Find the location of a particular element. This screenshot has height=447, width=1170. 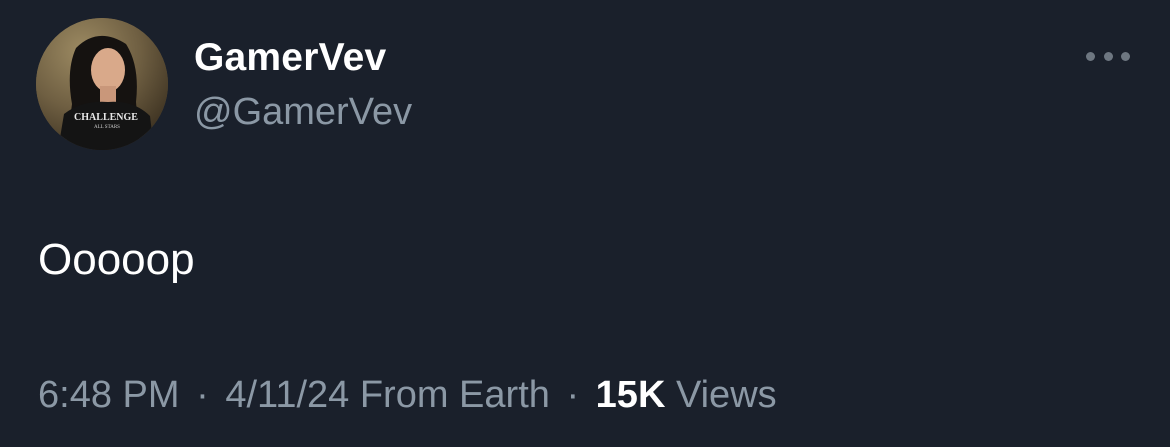

avatar: CHALLENGE ALL STARS is located at coordinates (102, 84).